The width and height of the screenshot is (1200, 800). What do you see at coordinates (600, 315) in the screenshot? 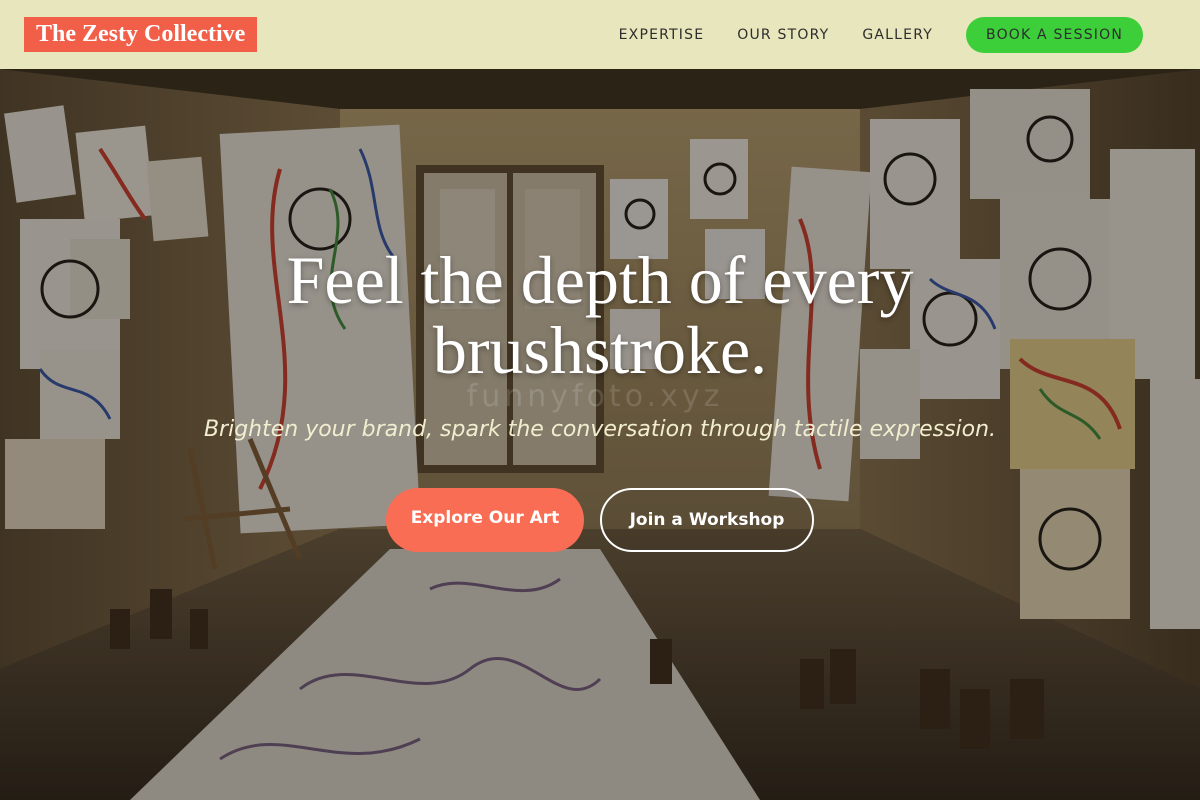
I see `hero-headline: Feel the depth of every brushstroke.` at bounding box center [600, 315].